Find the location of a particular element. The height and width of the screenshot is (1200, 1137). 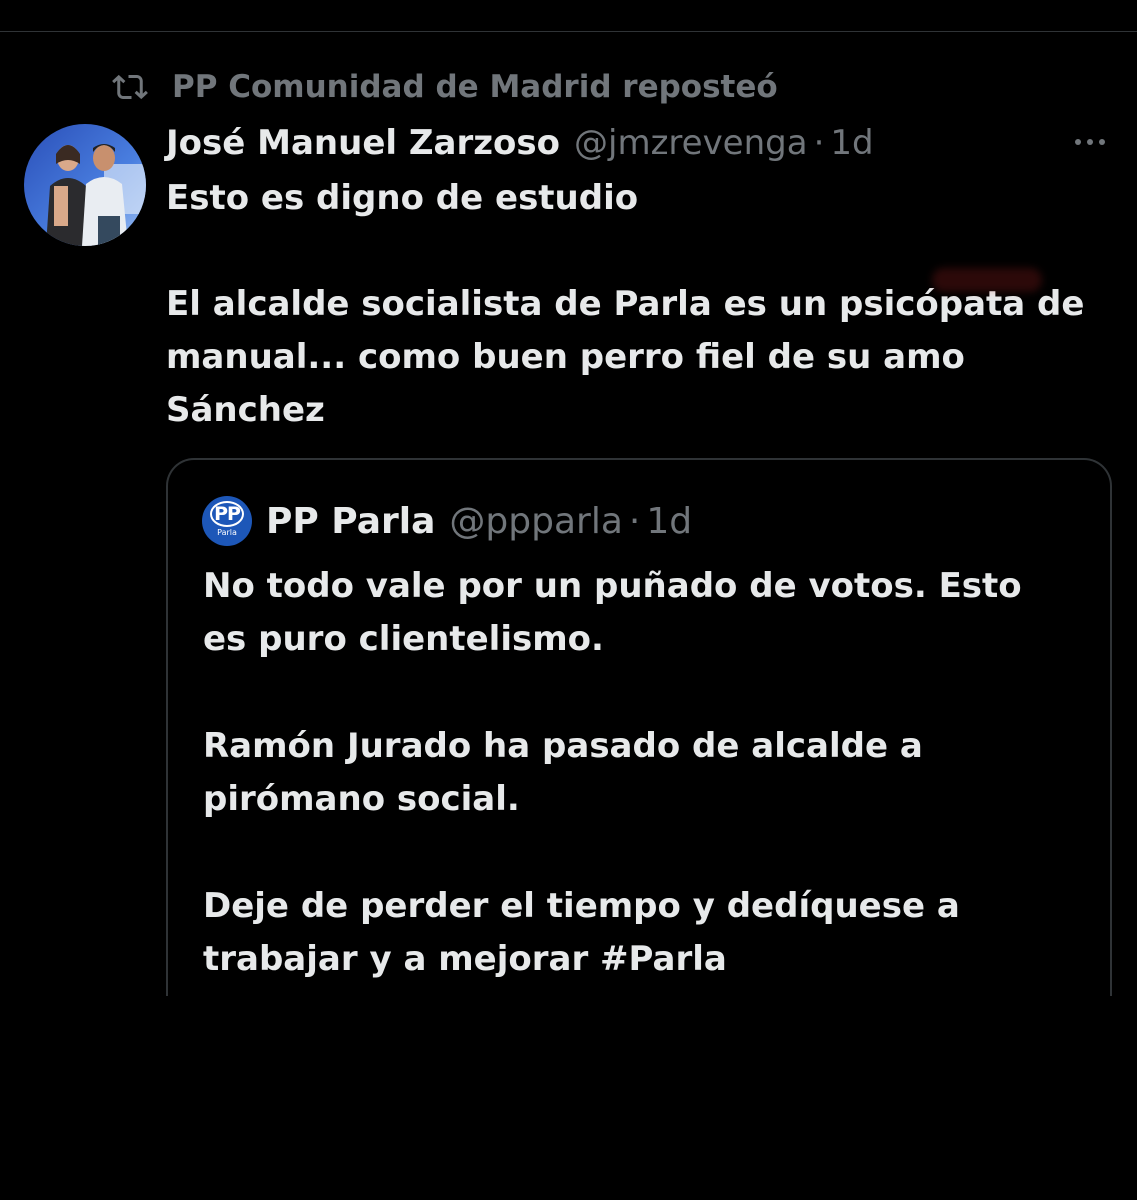

quote-text-line: pirómano social. is located at coordinates (361, 799).